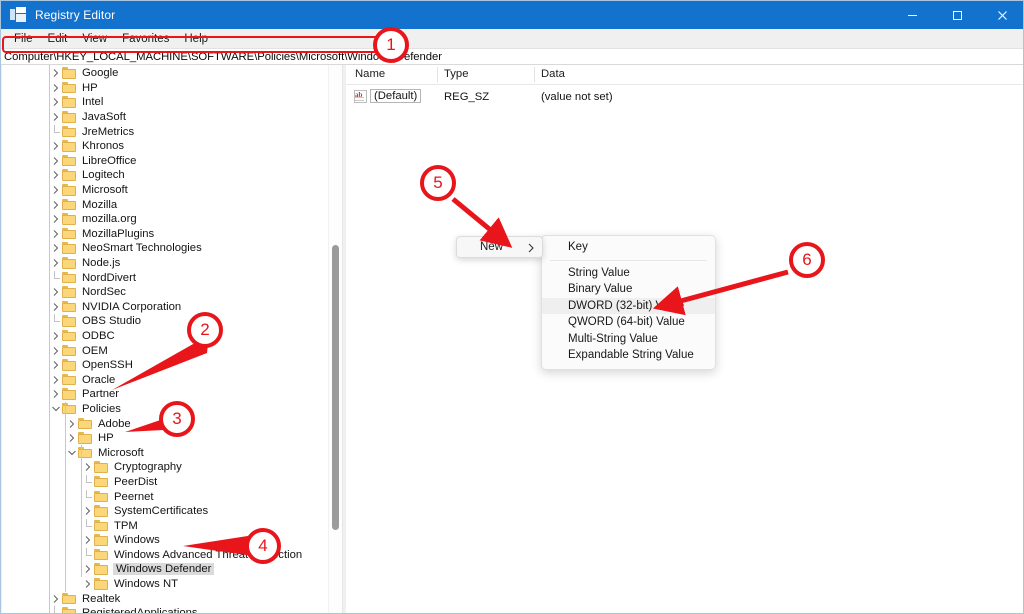 Image resolution: width=1024 pixels, height=614 pixels. Describe the element at coordinates (172, 219) in the screenshot. I see `tree-node: mozilla.org` at that location.